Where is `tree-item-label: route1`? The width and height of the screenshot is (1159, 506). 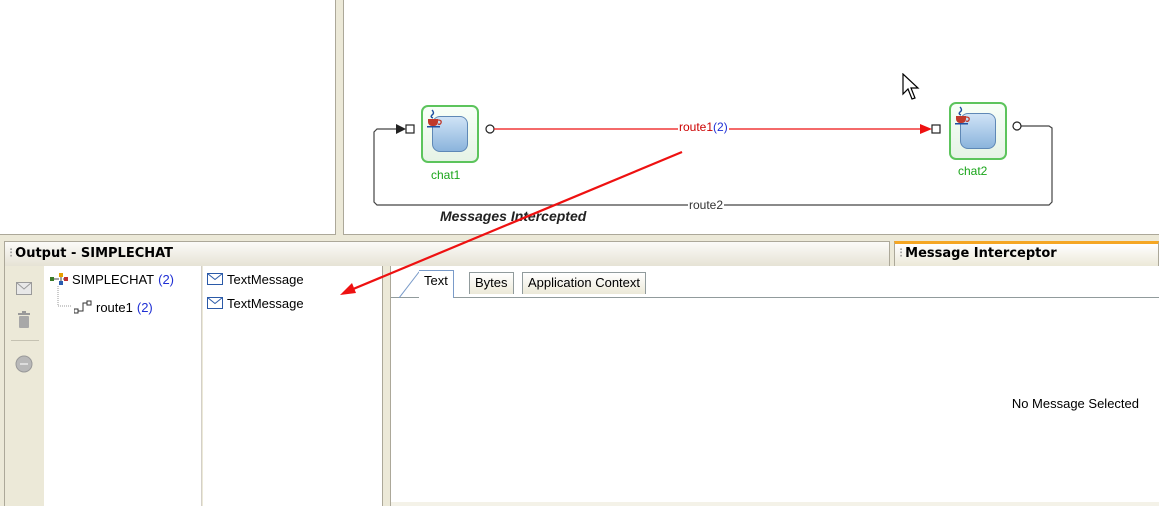
tree-item-label: route1 is located at coordinates (114, 307).